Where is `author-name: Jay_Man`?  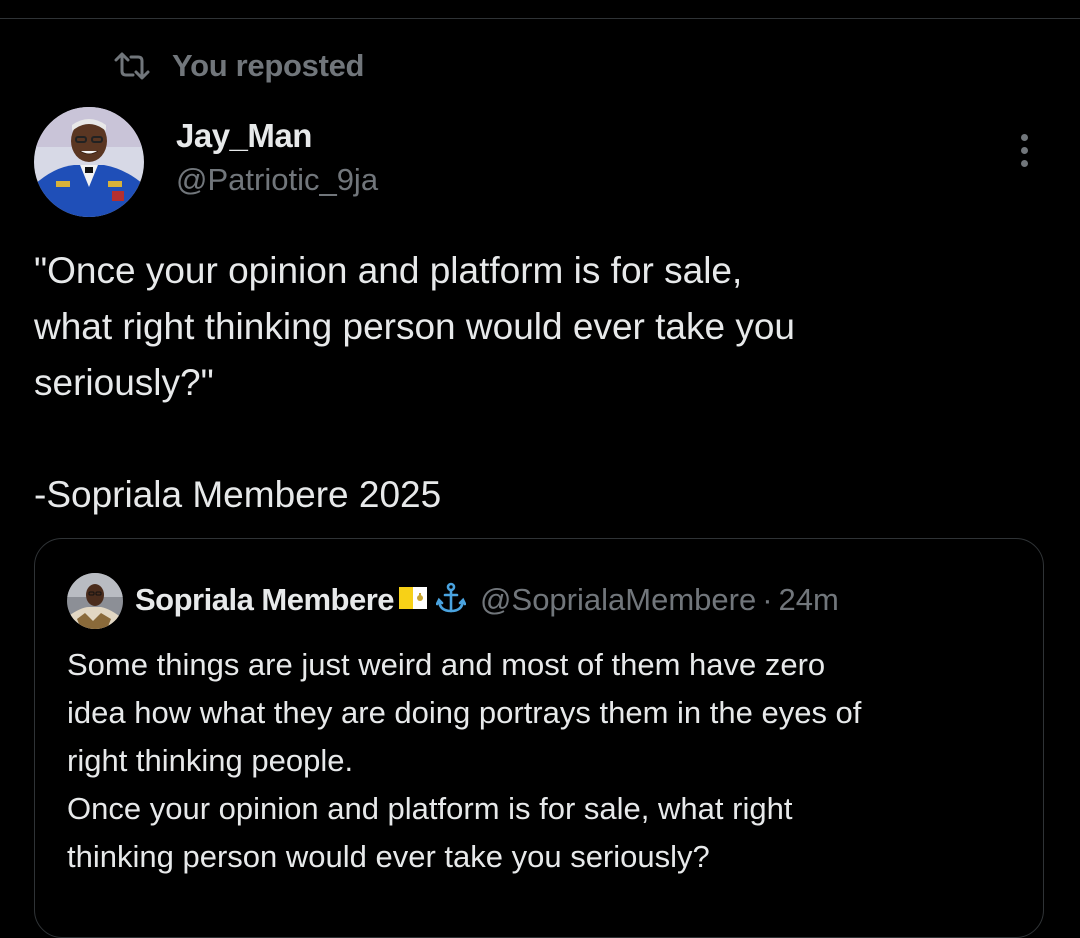
author-name: Jay_Man is located at coordinates (277, 136).